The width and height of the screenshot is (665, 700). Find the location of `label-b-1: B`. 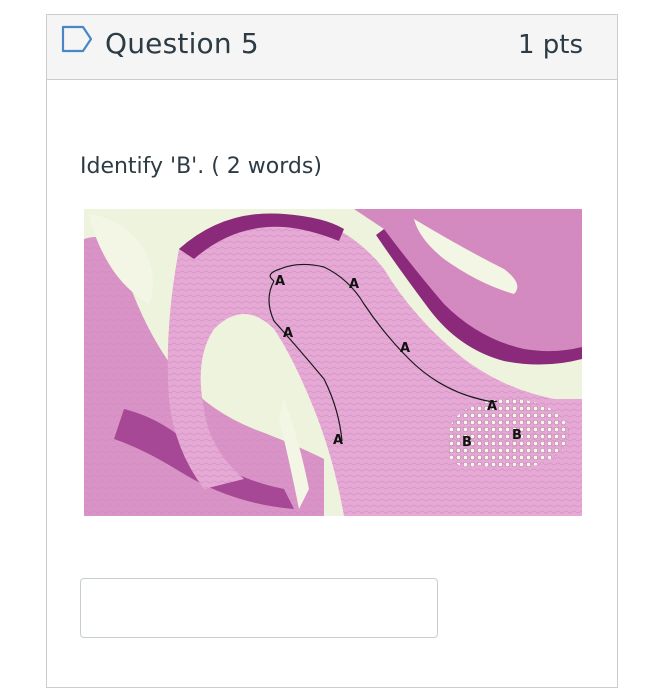

label-b-1: B is located at coordinates (467, 442).